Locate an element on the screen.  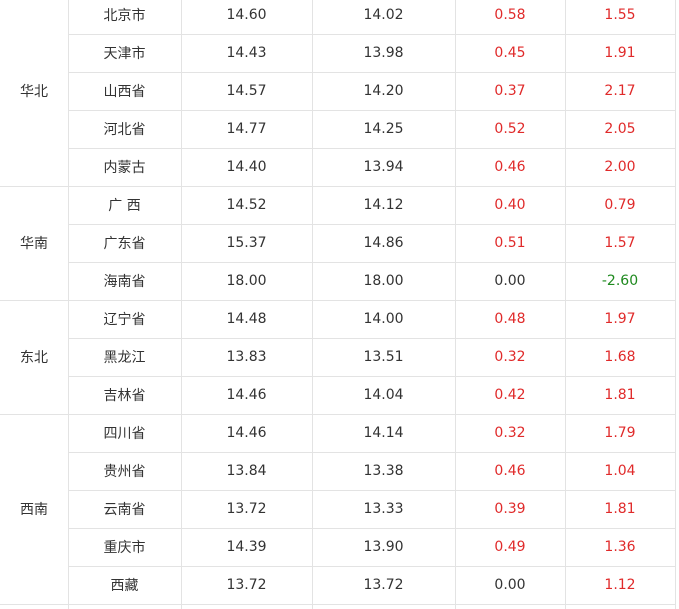
cell-diff: 0.58 is located at coordinates (510, 15).